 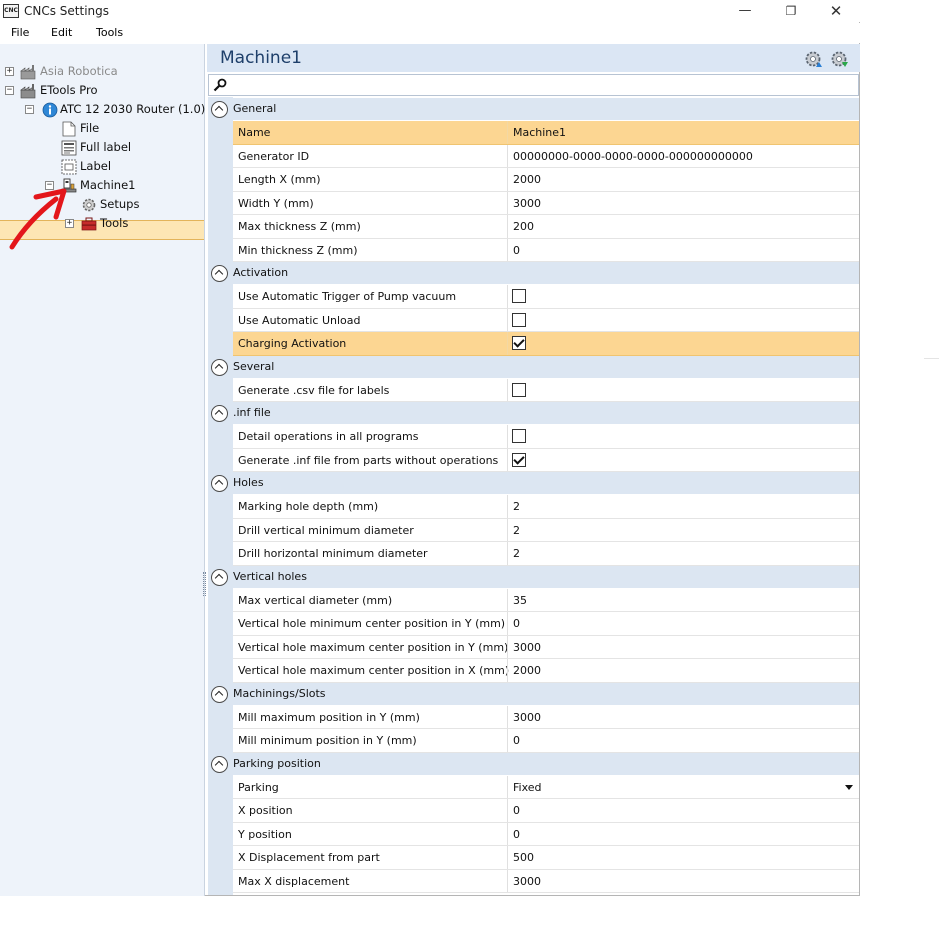 I want to click on property-row: Y position 0, so click(x=546, y=834).